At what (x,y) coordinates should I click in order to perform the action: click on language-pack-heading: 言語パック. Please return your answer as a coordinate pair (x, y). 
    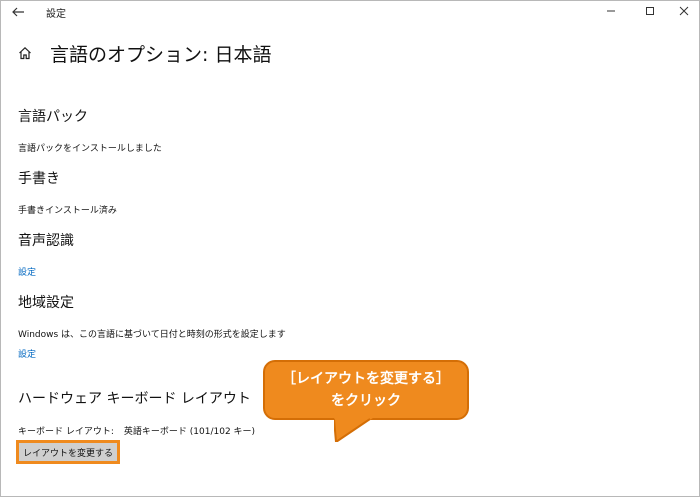
    Looking at the image, I should click on (53, 117).